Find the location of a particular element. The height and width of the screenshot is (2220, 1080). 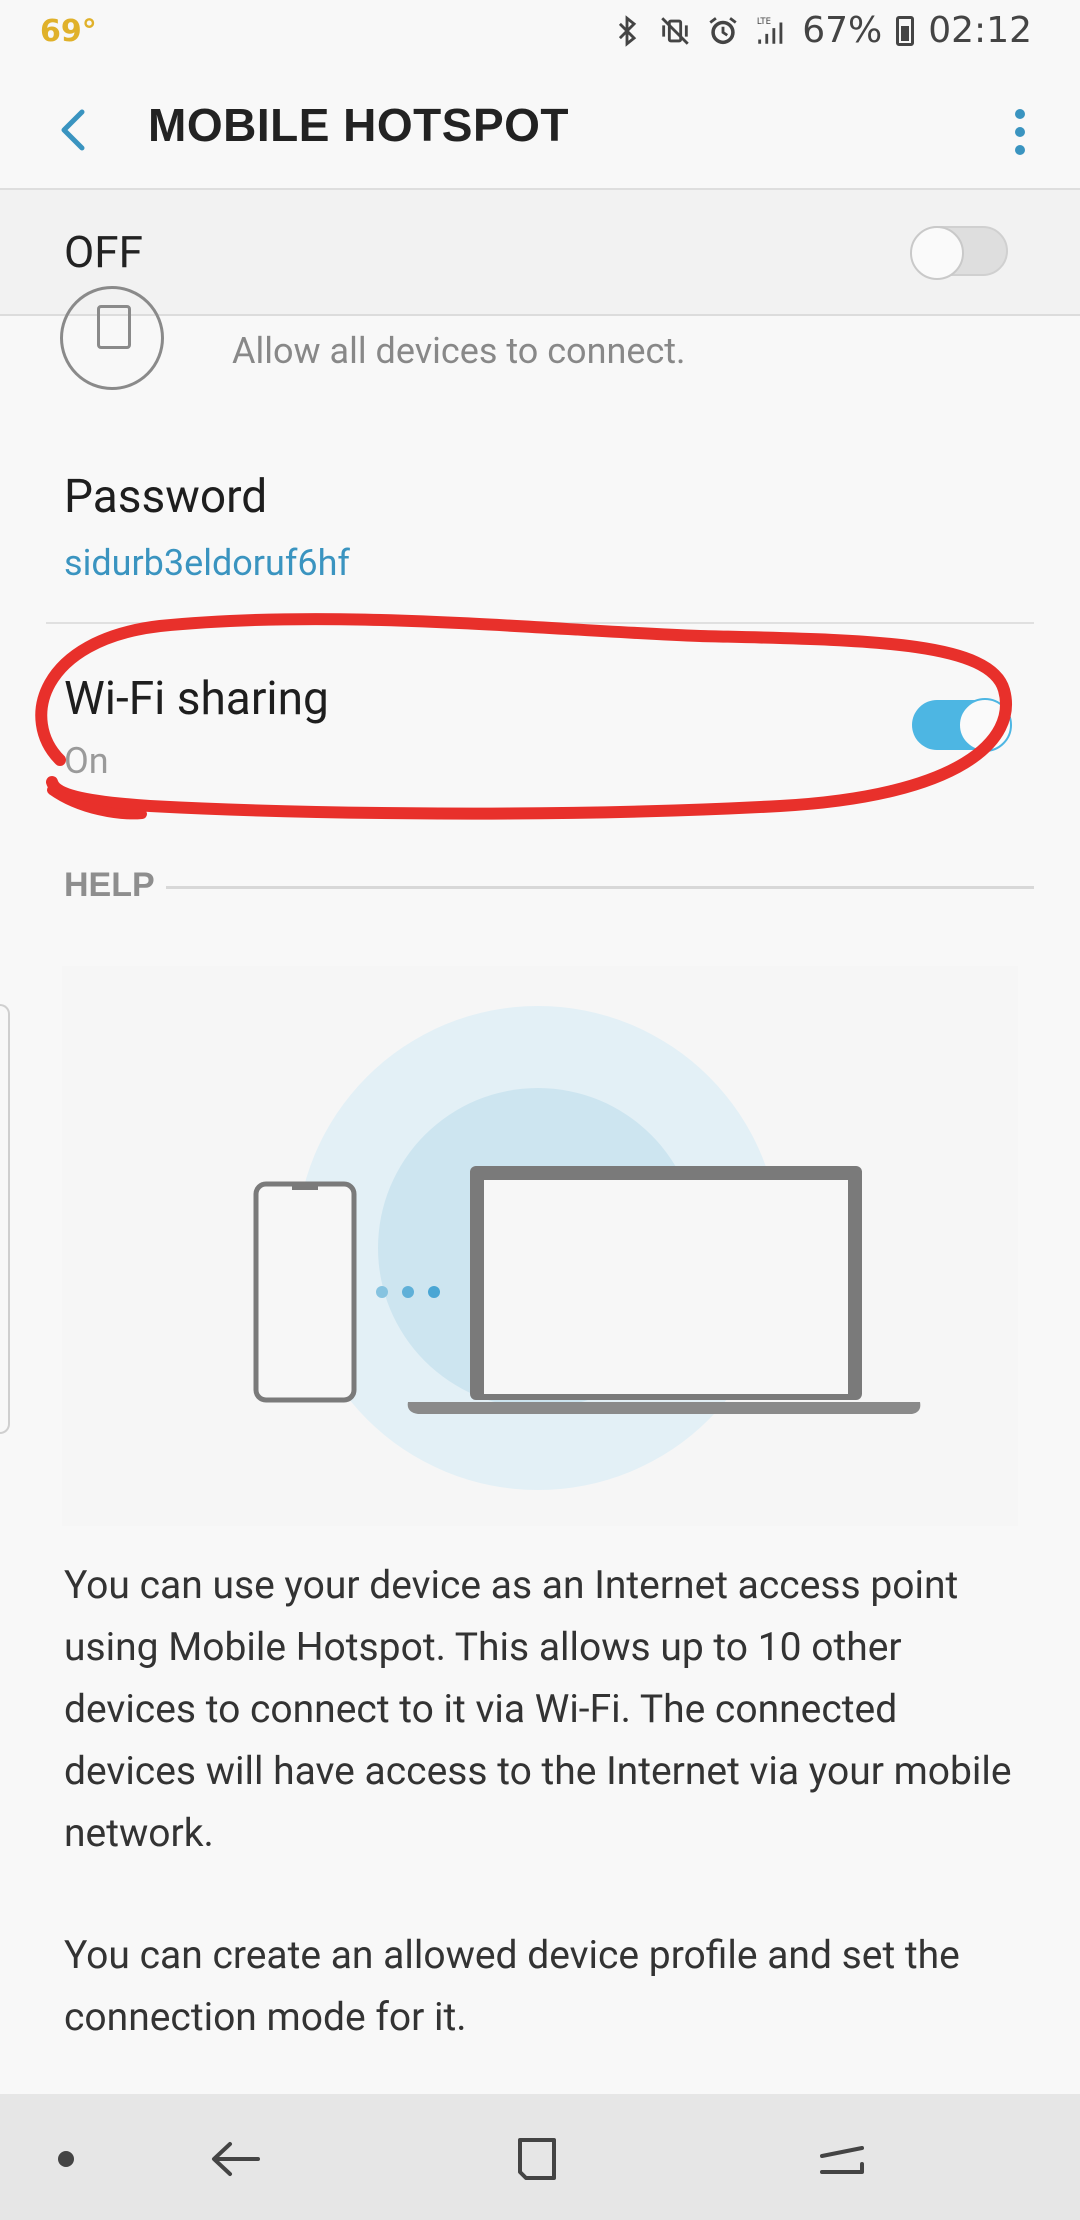

device-icon is located at coordinates (112, 338).